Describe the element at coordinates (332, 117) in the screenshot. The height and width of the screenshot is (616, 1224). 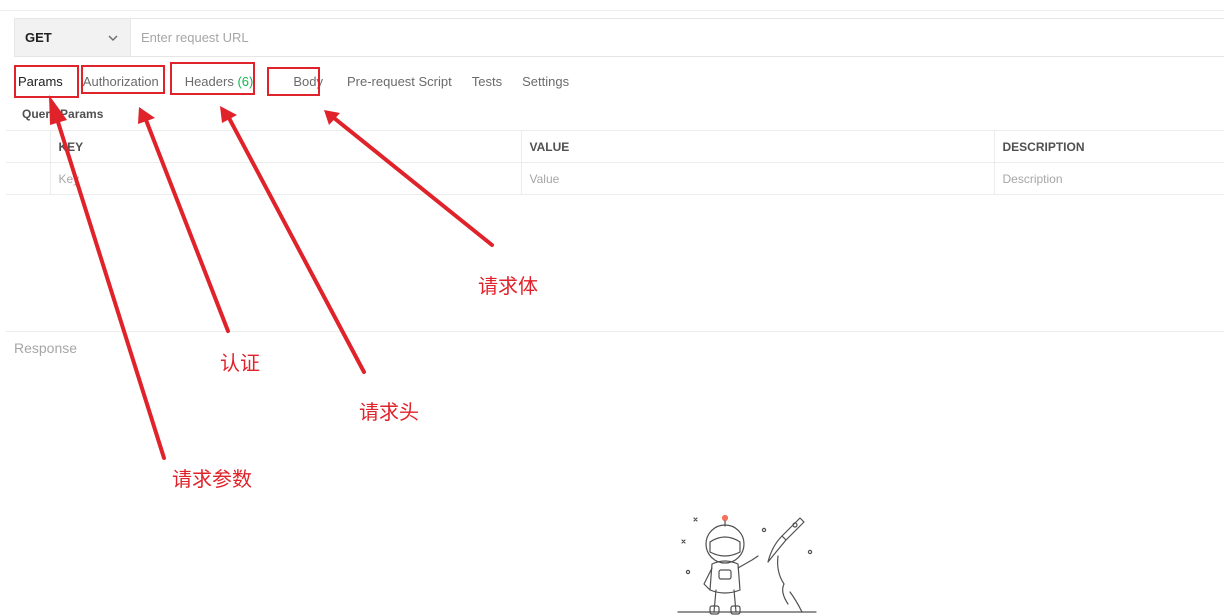
I see `body-arrowhead` at that location.